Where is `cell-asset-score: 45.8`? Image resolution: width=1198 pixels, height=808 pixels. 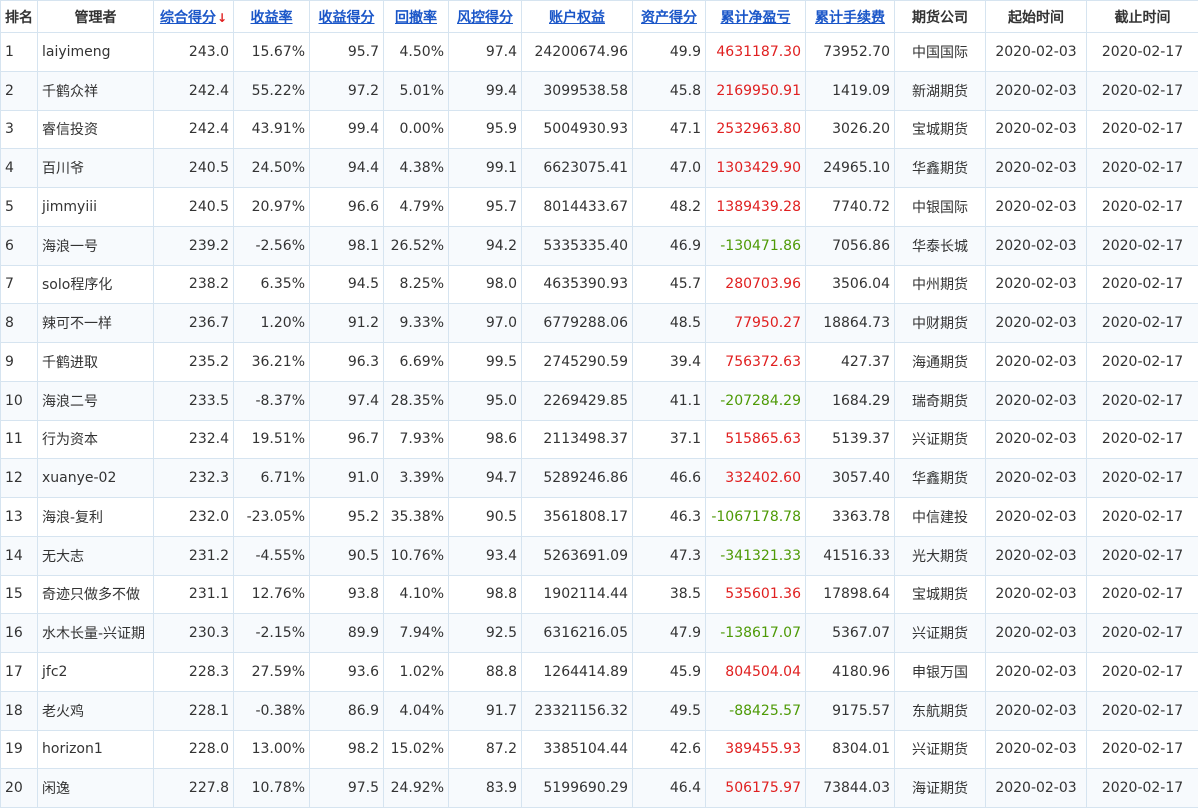 cell-asset-score: 45.8 is located at coordinates (669, 90).